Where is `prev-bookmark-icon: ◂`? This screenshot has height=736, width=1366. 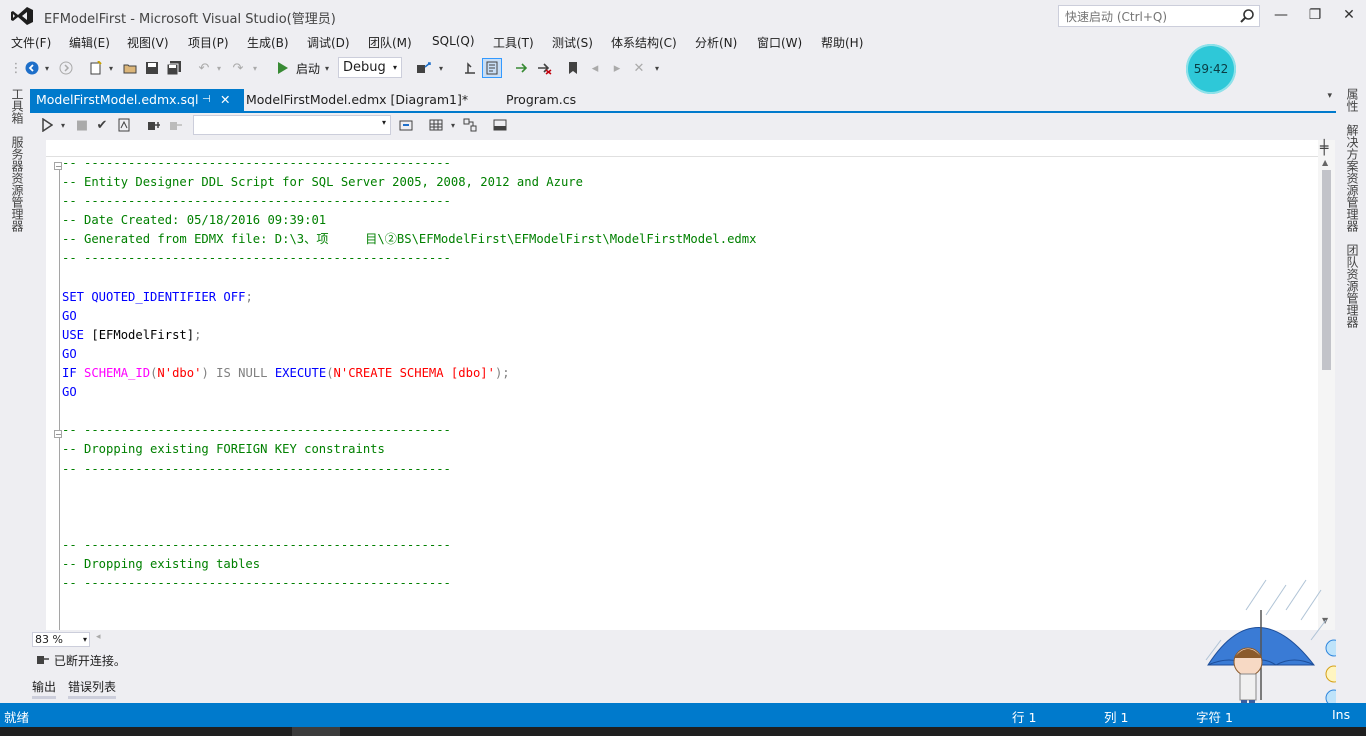 prev-bookmark-icon: ◂ is located at coordinates (595, 68).